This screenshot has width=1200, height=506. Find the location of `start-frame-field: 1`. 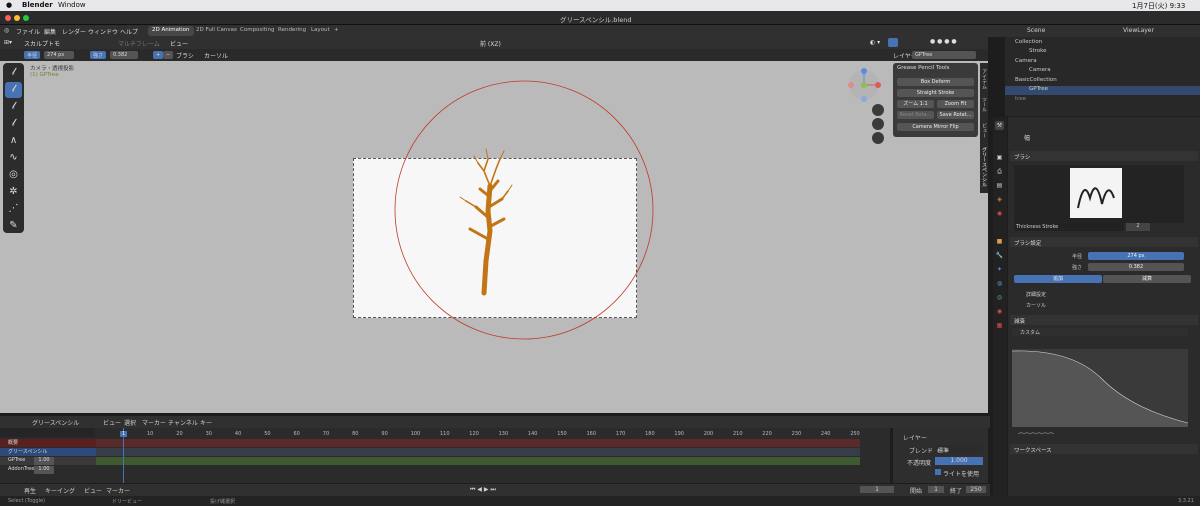

start-frame-field: 1 is located at coordinates (936, 489).